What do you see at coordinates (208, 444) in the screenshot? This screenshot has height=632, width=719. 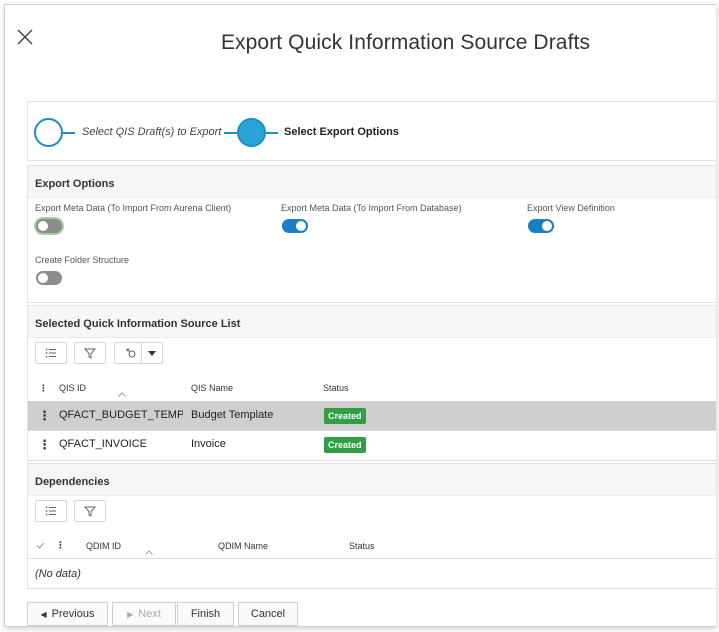 I see `cell-qis-name: Invoice` at bounding box center [208, 444].